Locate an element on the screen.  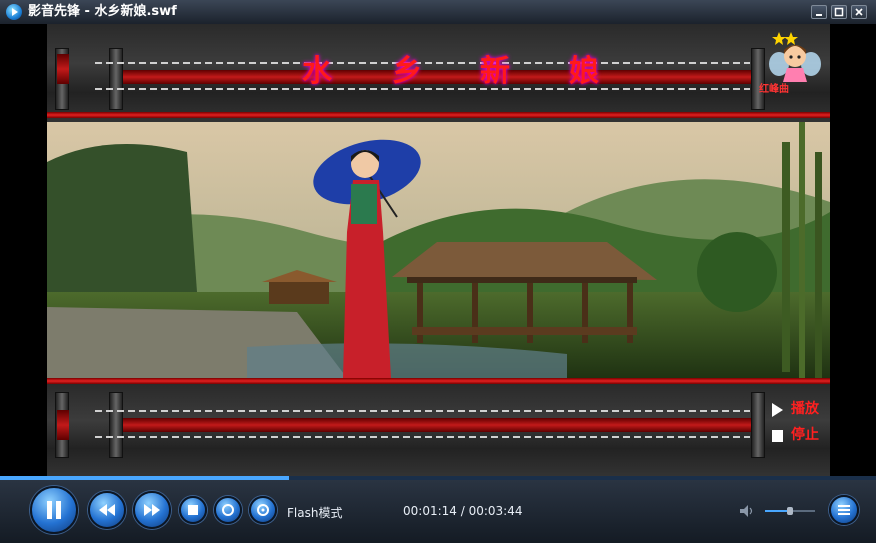
playlist-icon is located at coordinates (844, 510).